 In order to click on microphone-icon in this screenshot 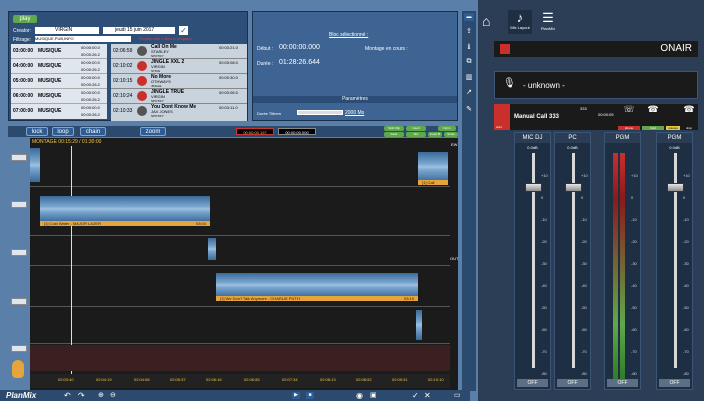, I will do `click(18, 369)`.